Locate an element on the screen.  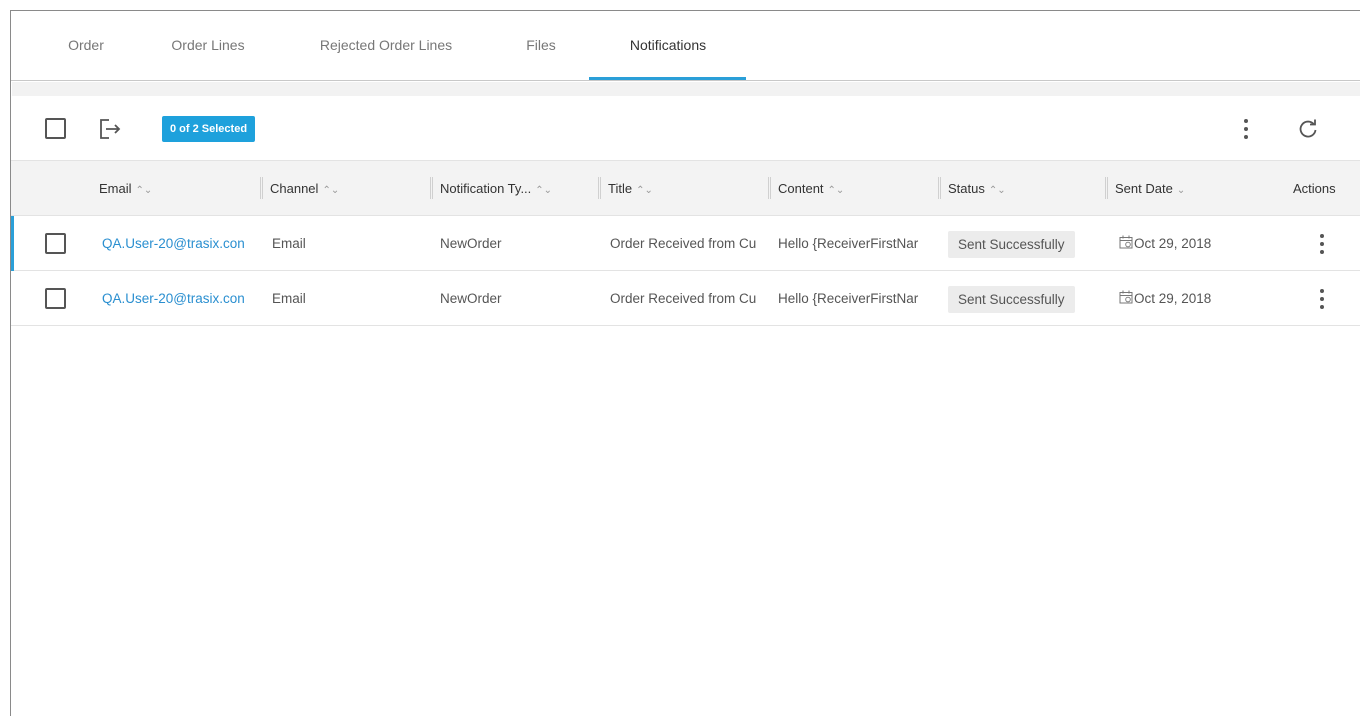
more-vert-icon is located at coordinates (1246, 129).